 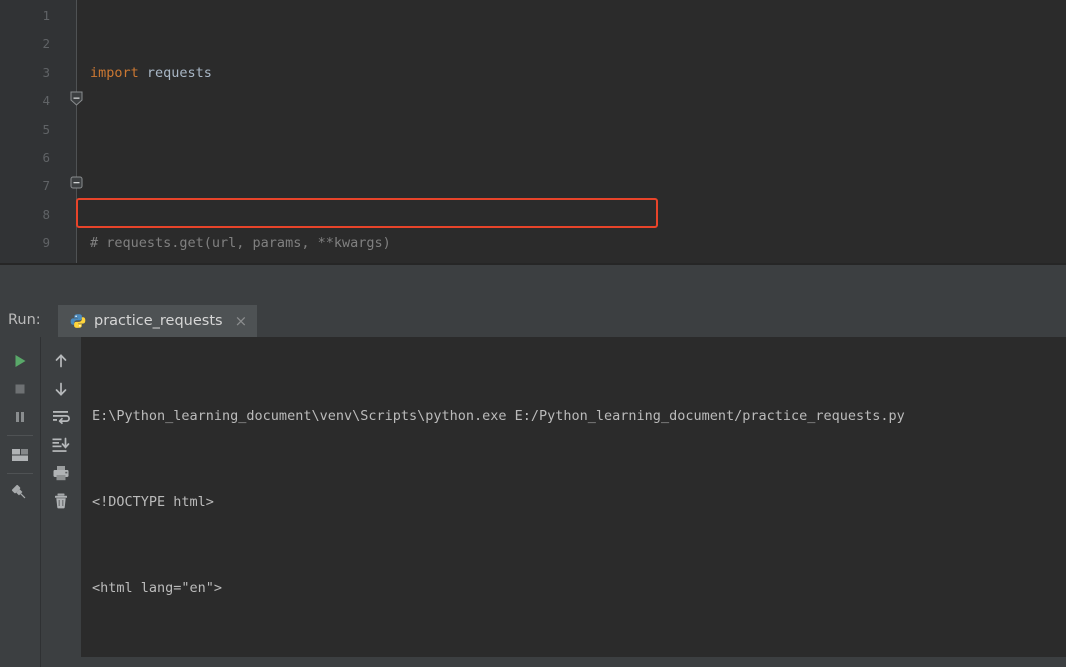 I want to click on run-toolbar-right, so click(x=60, y=502).